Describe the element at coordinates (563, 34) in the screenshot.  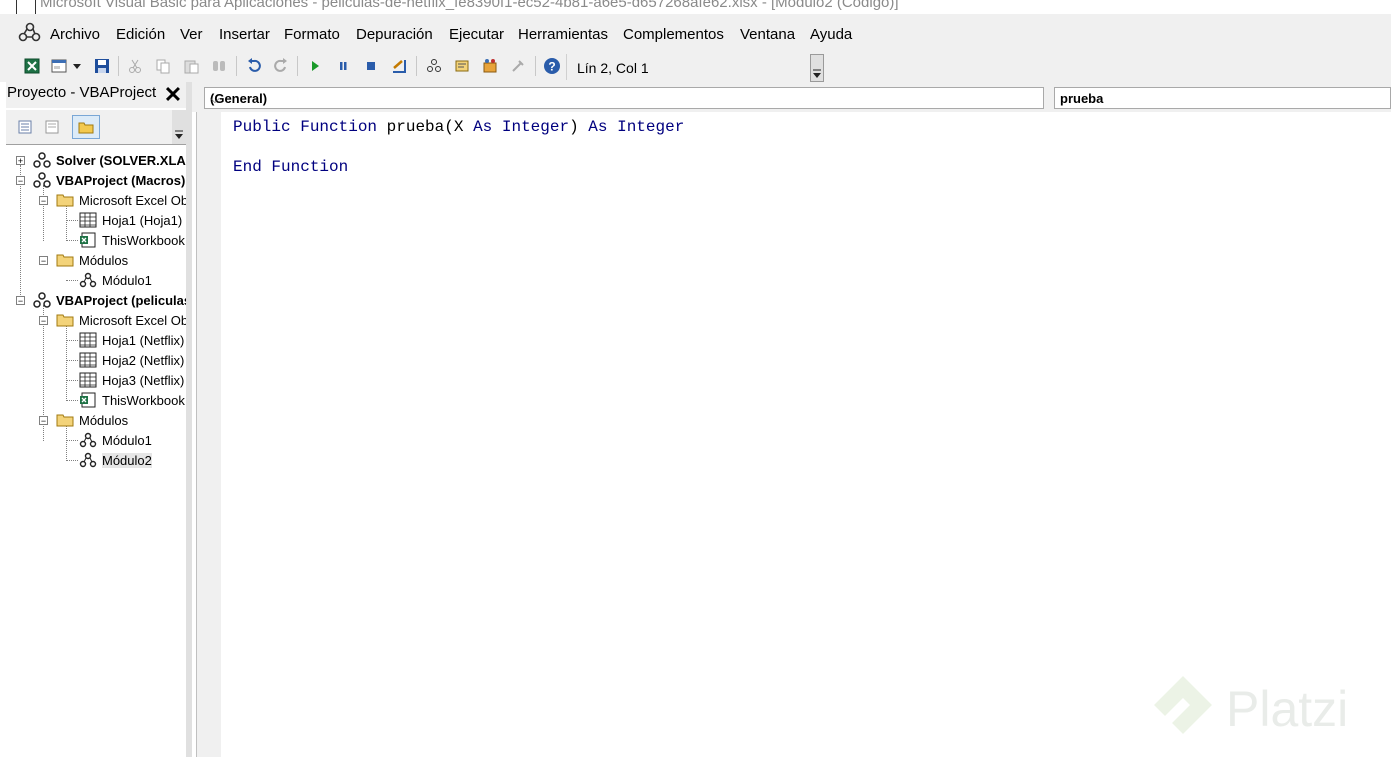
I see `menu-herramientas: Herramientas` at that location.